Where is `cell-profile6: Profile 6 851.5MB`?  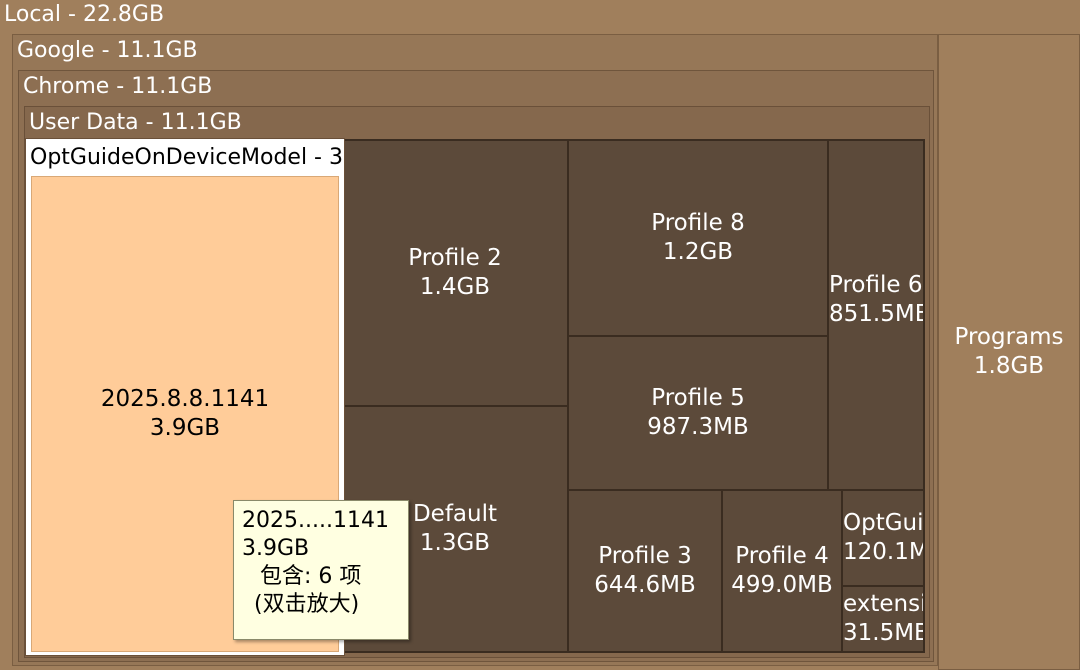 cell-profile6: Profile 6 851.5MB is located at coordinates (876, 315).